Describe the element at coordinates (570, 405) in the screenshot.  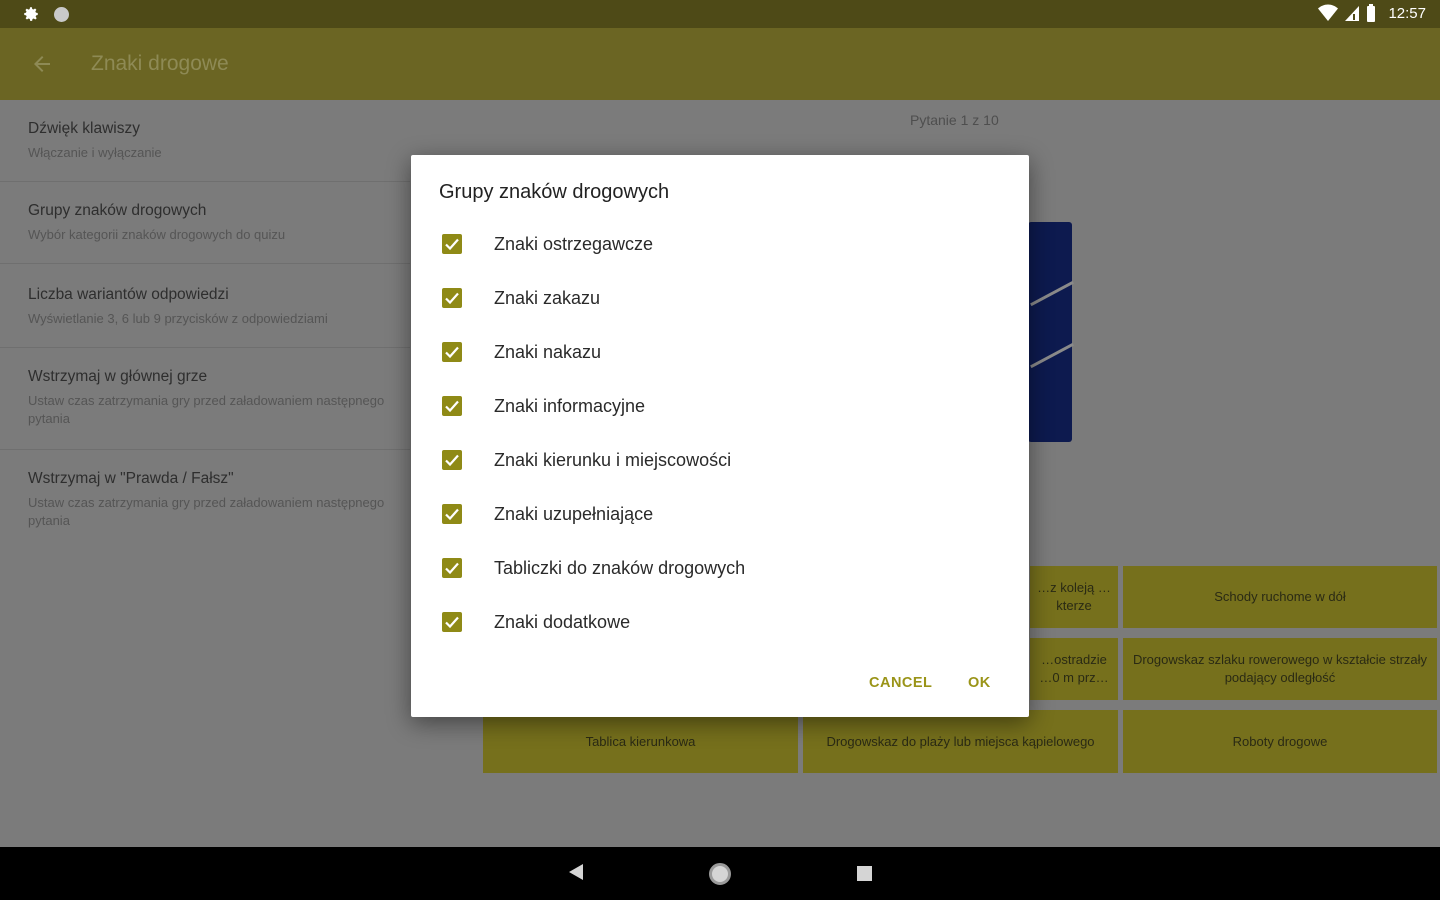
I see `option-label: Znaki informacyjne` at that location.